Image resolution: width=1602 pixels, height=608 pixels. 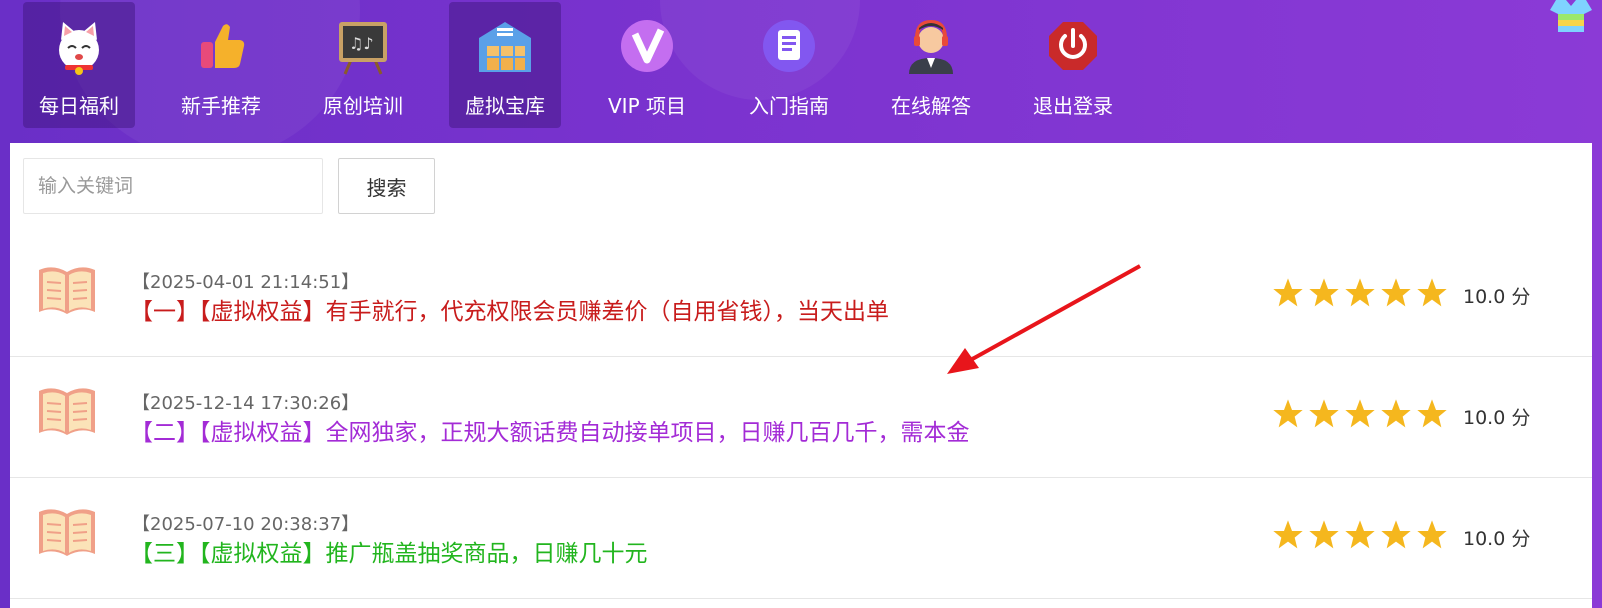 What do you see at coordinates (789, 106) in the screenshot?
I see `nav-label: 入门指南` at bounding box center [789, 106].